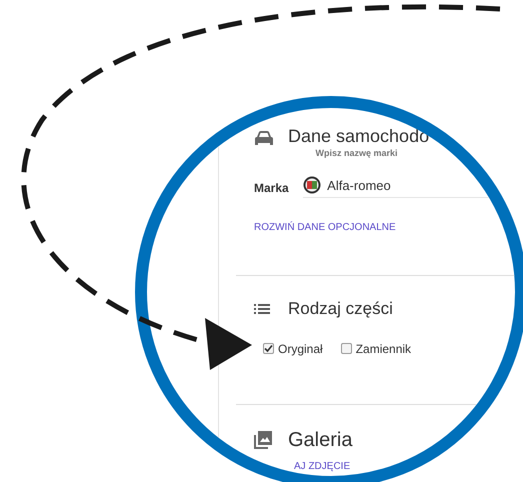 This screenshot has width=523, height=482. Describe the element at coordinates (312, 185) in the screenshot. I see `brand-logo-icon` at that location.